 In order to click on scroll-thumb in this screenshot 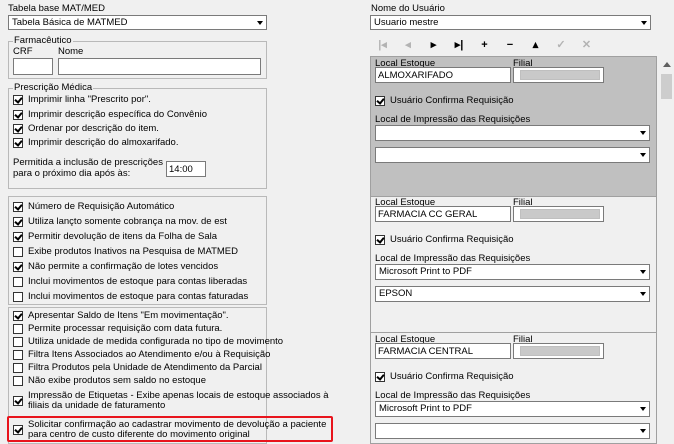, I will do `click(666, 86)`.